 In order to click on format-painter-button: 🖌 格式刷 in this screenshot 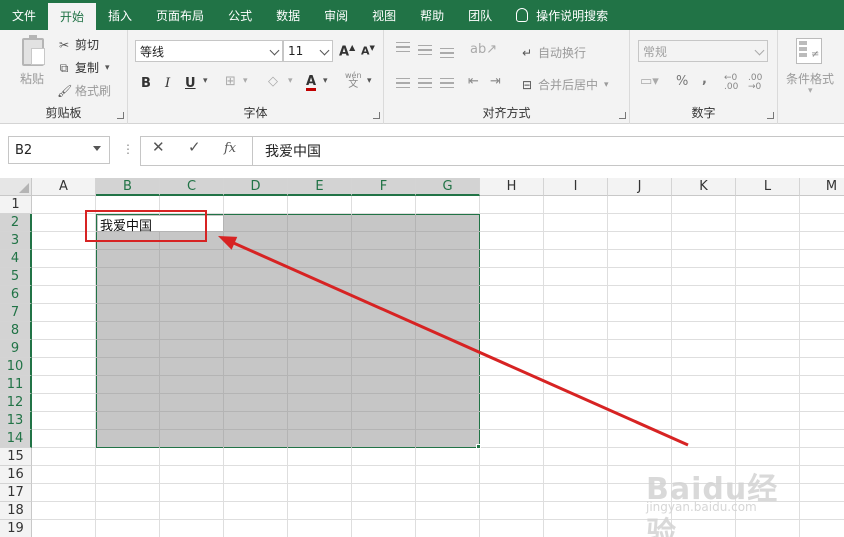, I will do `click(84, 90)`.